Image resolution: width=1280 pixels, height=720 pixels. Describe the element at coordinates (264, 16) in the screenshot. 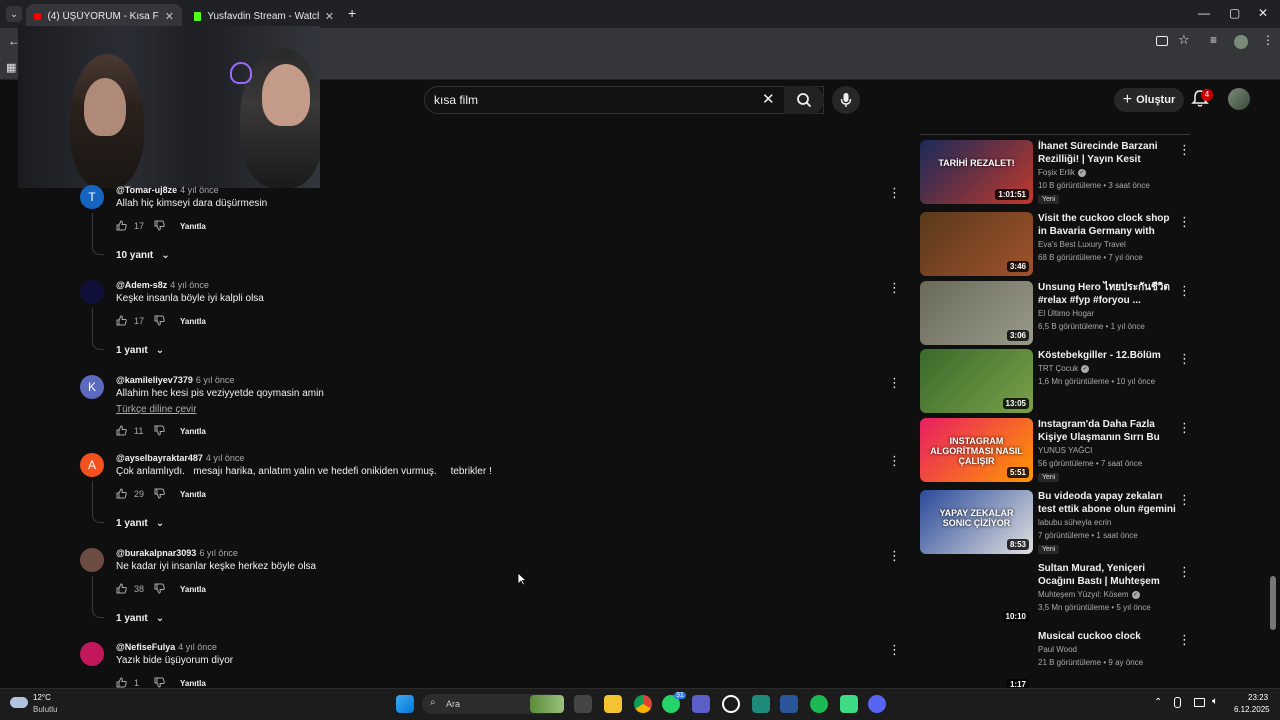

I see `tab-kick: Yusfavdin Stream - Watch Live ✕` at that location.